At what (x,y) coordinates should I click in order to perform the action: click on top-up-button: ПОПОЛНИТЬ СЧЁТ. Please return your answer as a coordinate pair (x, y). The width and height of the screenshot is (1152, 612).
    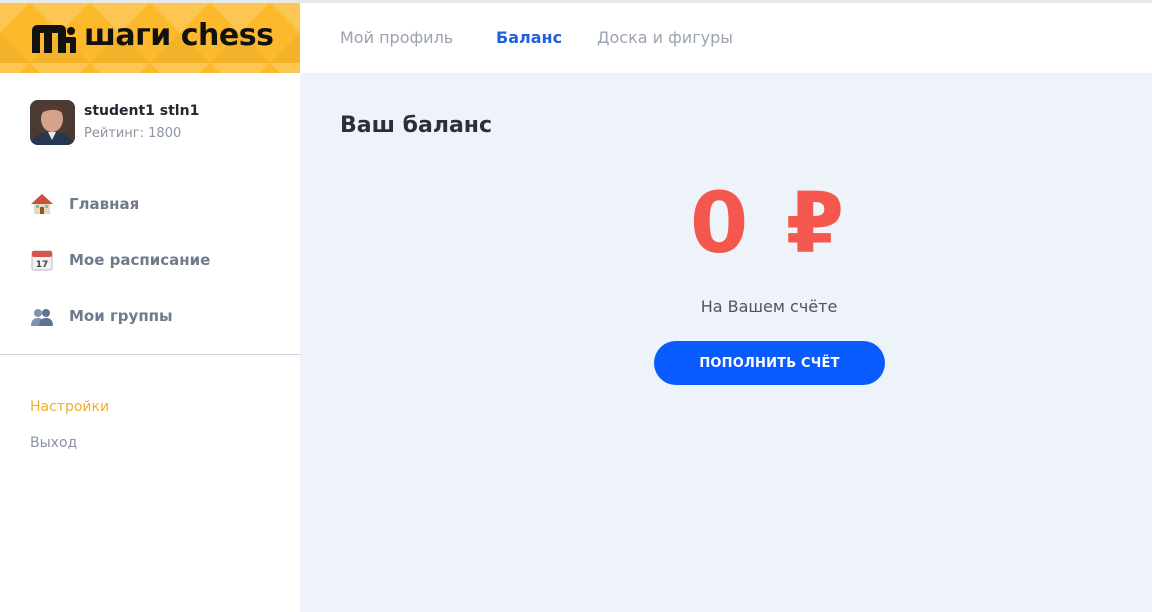
    Looking at the image, I should click on (769, 363).